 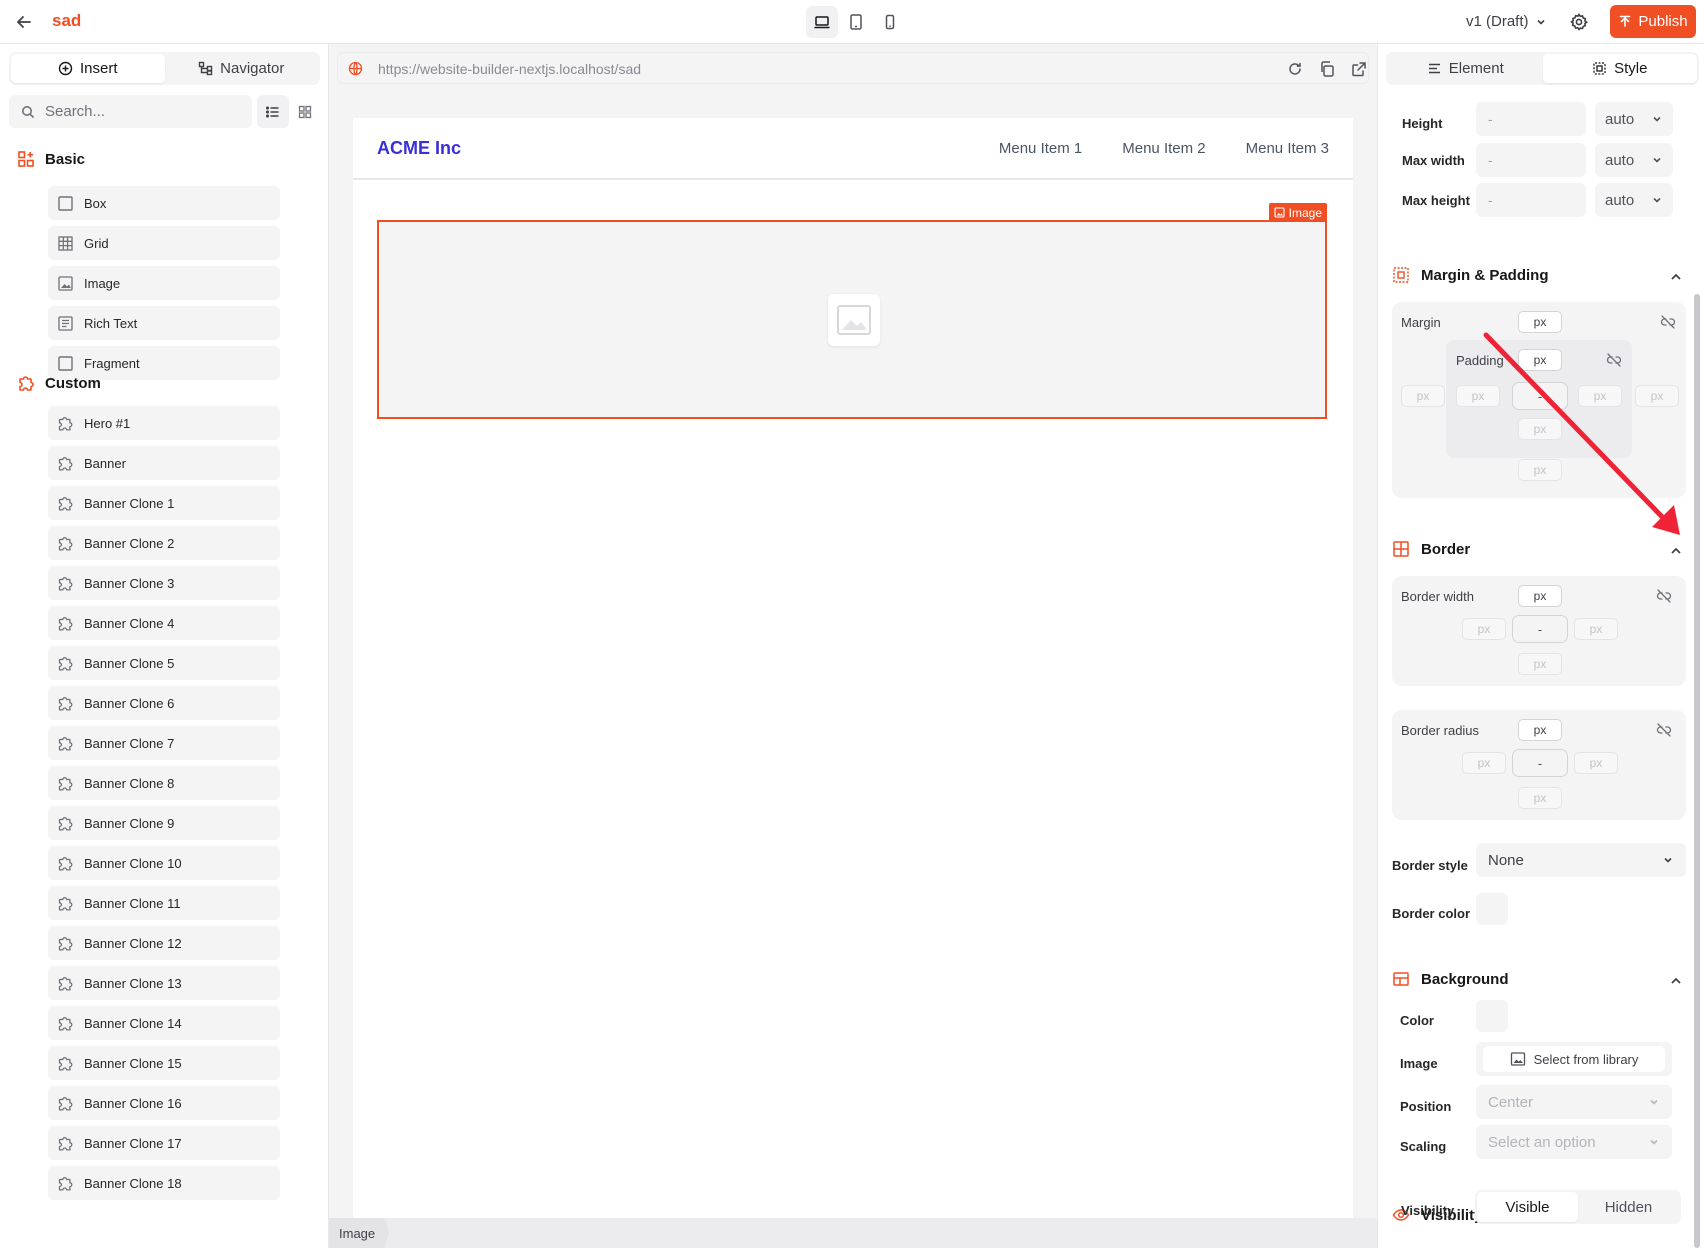 I want to click on border-width-bottom-input: px, so click(x=1540, y=664).